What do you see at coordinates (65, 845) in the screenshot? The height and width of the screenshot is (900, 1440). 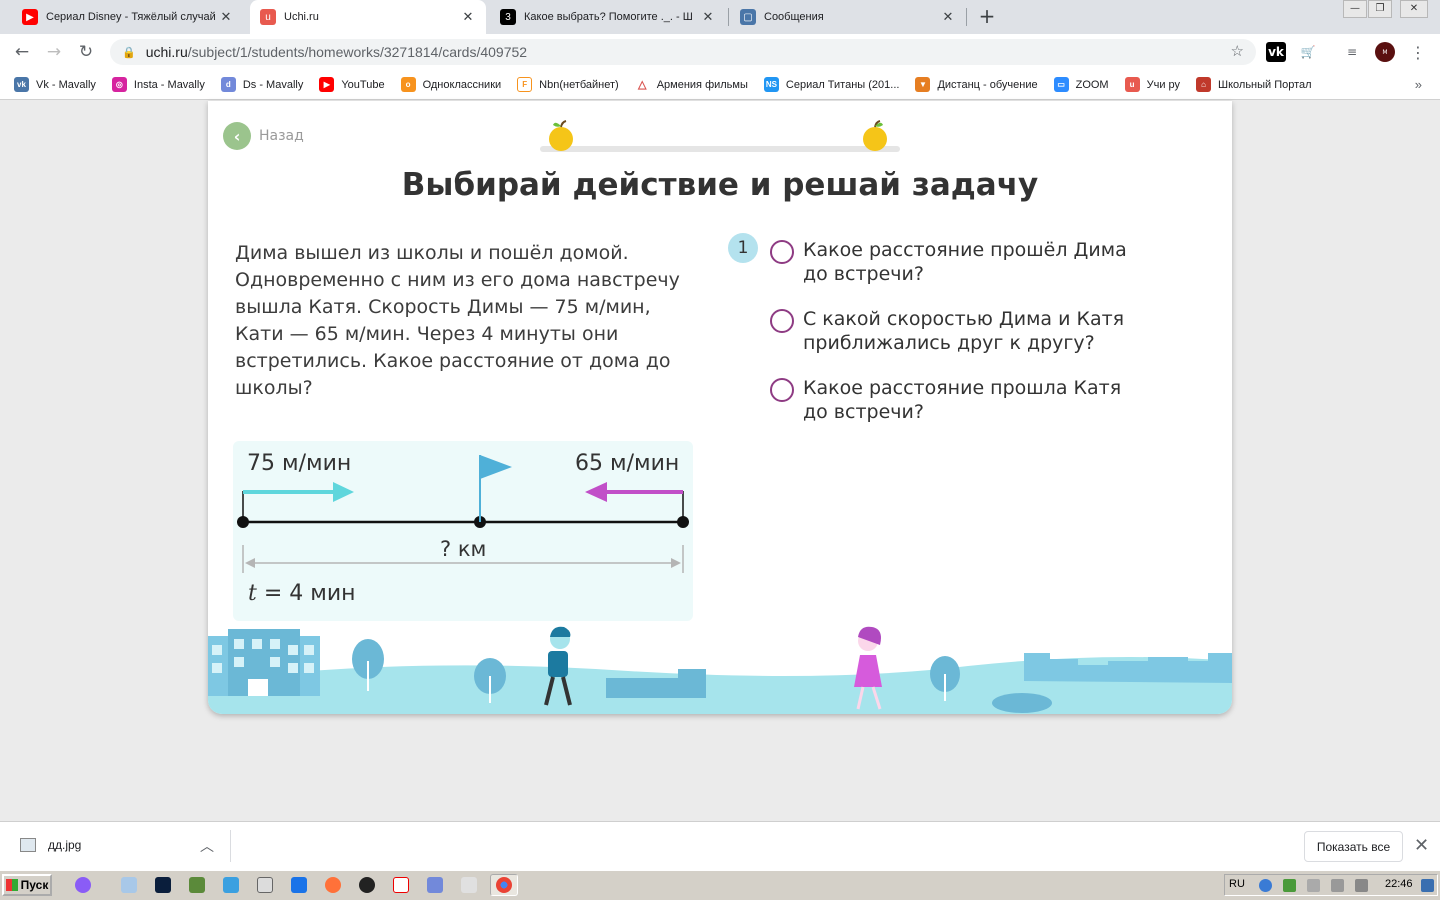 I see `download-filename: дд.jpg` at bounding box center [65, 845].